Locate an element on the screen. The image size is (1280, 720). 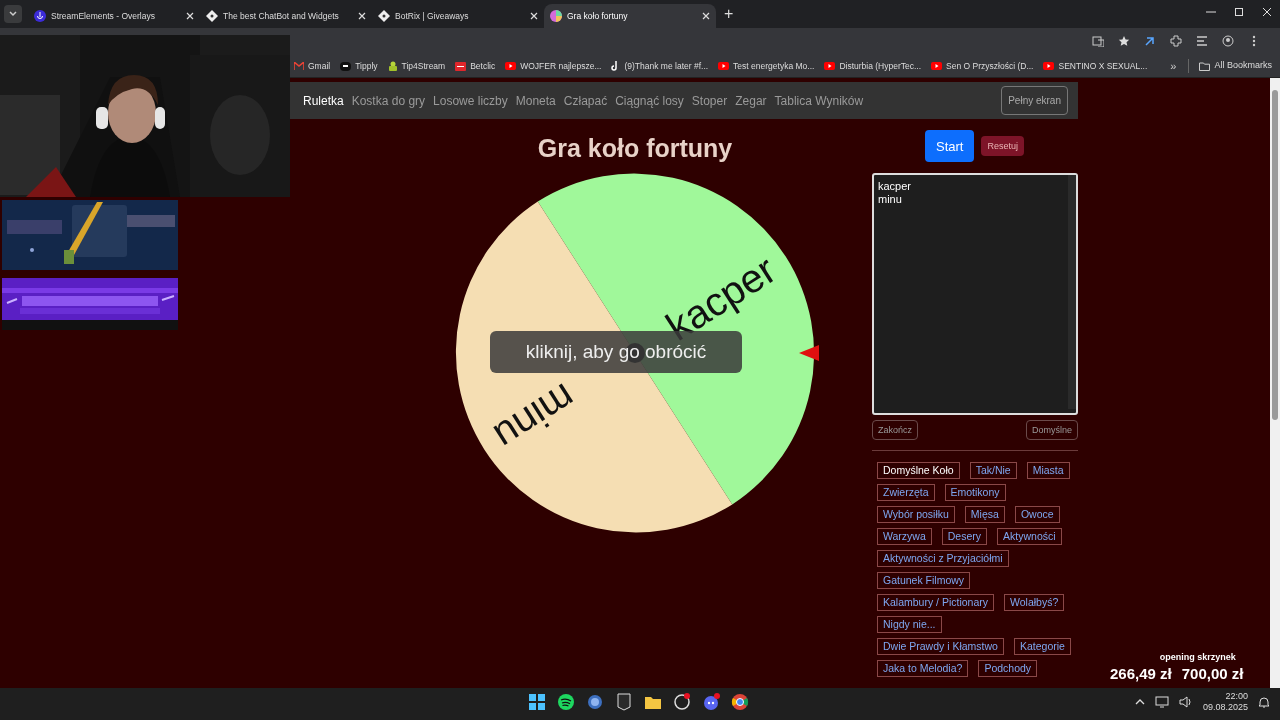
preset-button: Desery is located at coordinates (964, 537).